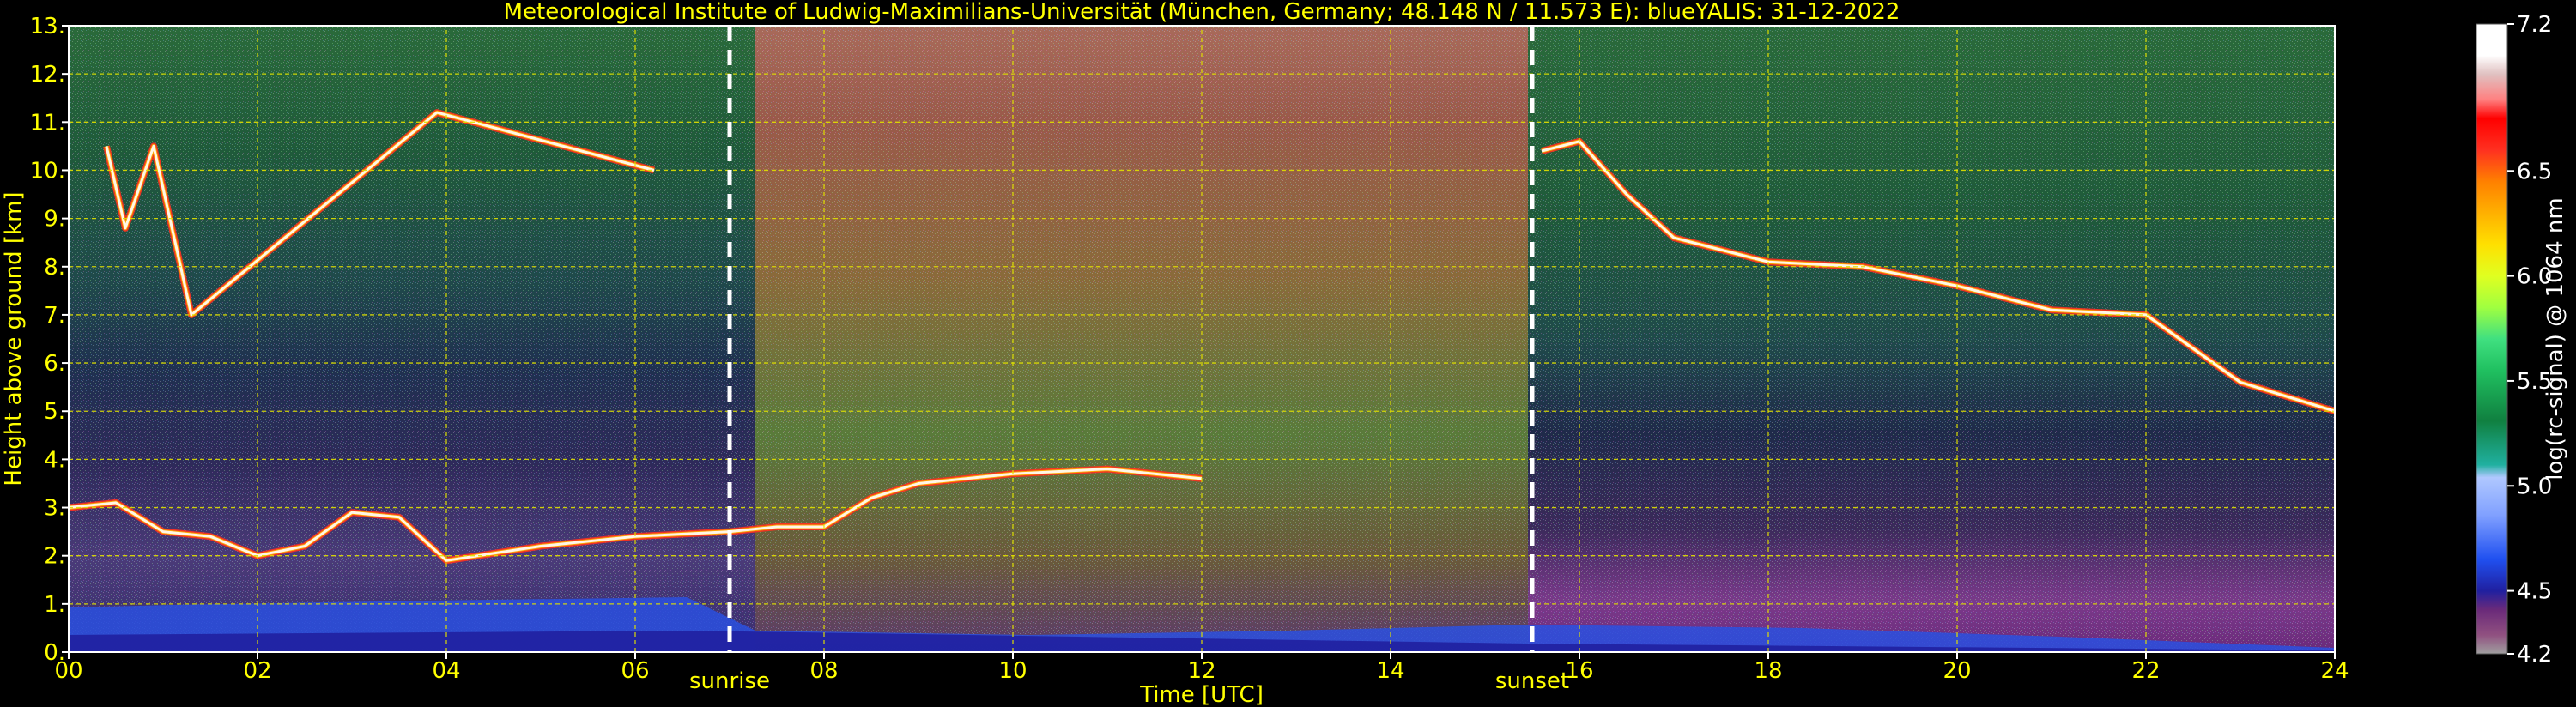  What do you see at coordinates (14, 338) in the screenshot?
I see `y-axis-label: Height above ground [km]` at bounding box center [14, 338].